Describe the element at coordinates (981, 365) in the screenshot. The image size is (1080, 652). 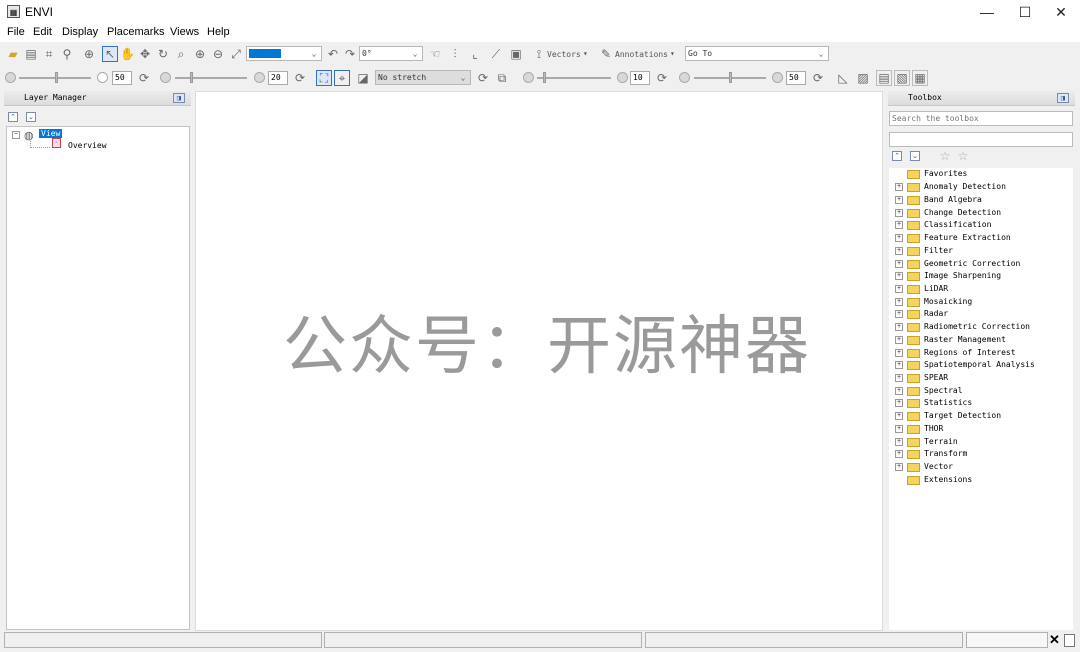
I see `toolbox-item-spatiotemporal-analysis: + Spatiotemporal Analysis` at that location.